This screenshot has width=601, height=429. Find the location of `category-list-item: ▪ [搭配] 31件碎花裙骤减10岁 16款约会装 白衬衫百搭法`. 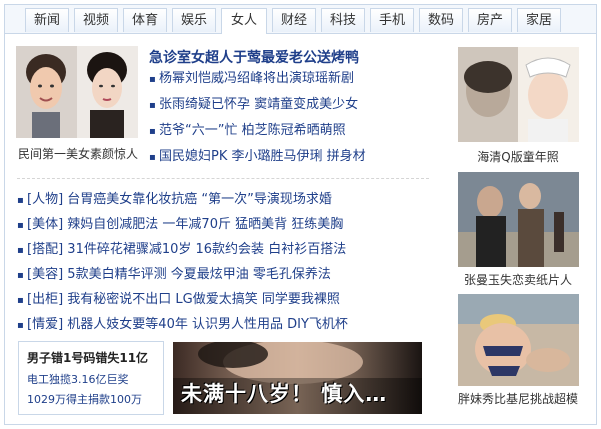

category-list-item: ▪ [搭配] 31件碎花裙骤减10岁 16款约会装 白衬衫百搭法 is located at coordinates (181, 250).